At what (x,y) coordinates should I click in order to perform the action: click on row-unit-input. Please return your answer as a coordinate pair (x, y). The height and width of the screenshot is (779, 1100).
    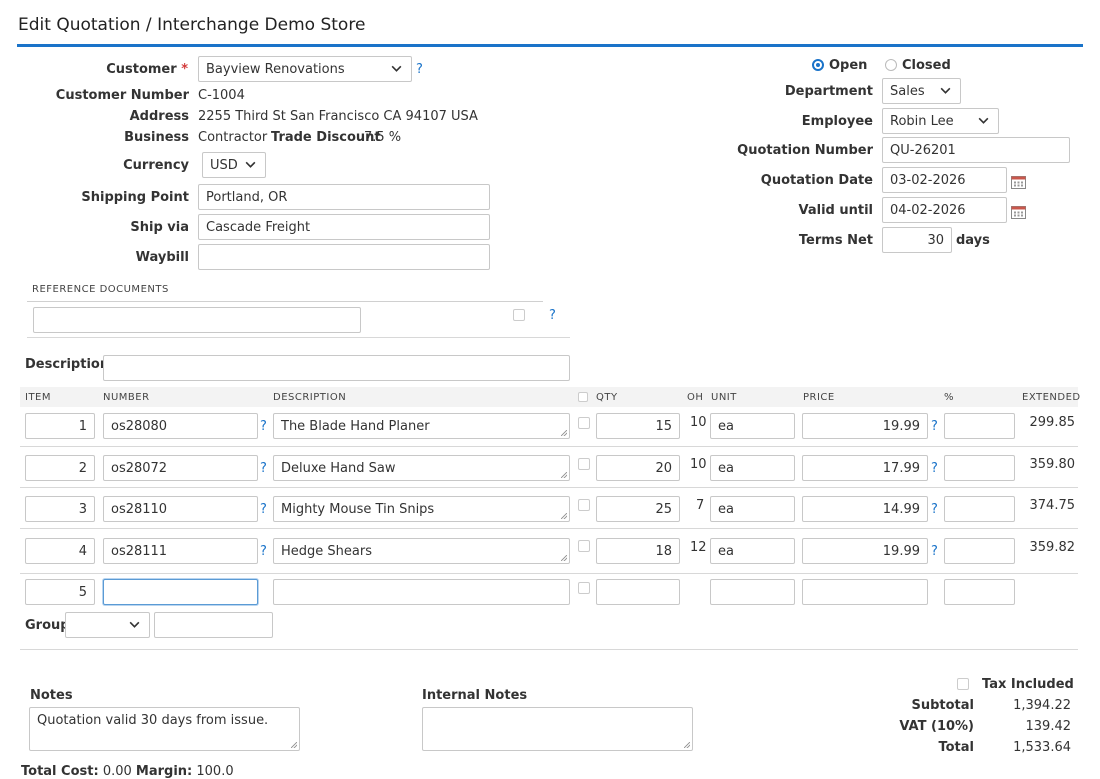
    Looking at the image, I should click on (752, 592).